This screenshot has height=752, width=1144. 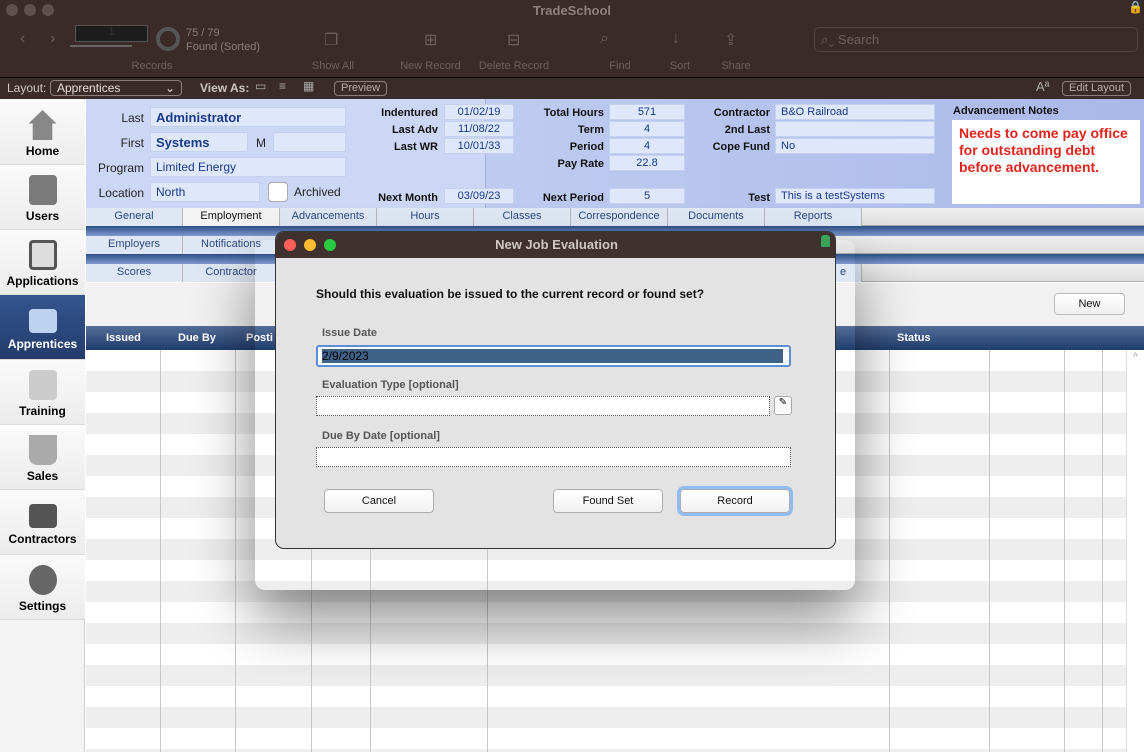 I want to click on tab-documents: Documents, so click(x=716, y=217).